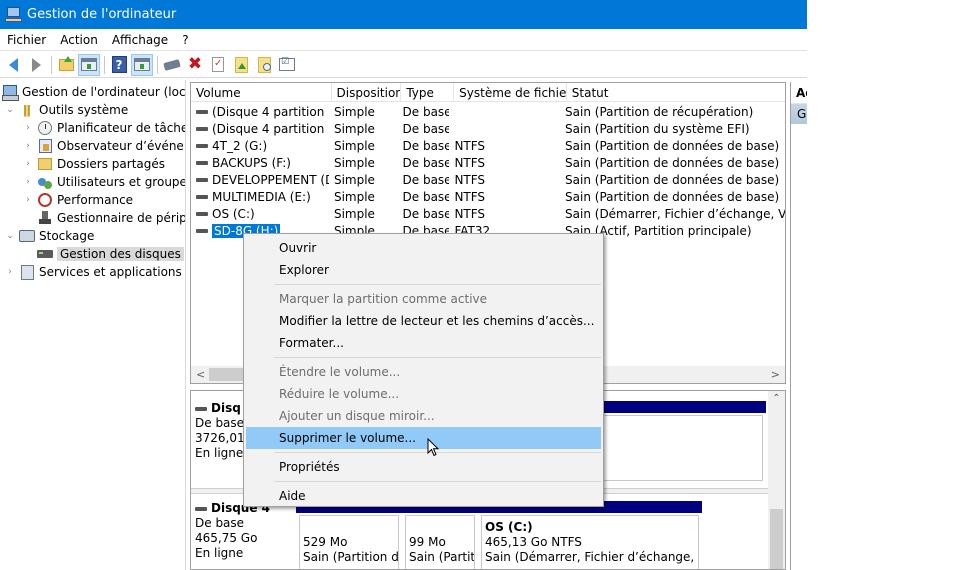  What do you see at coordinates (423, 467) in the screenshot?
I see `menu-item-proprietes: Propriétés` at bounding box center [423, 467].